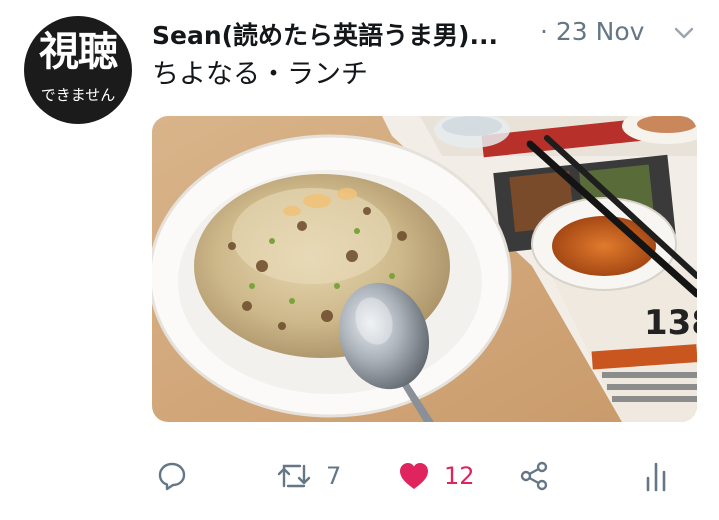 This screenshot has height=520, width=719. I want to click on retweet-count: 7, so click(334, 476).